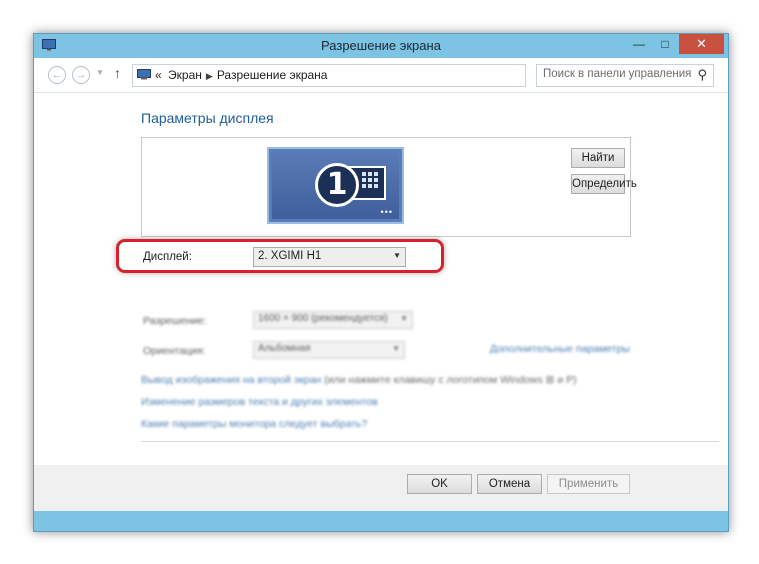  I want to click on control-panel-icon, so click(144, 74).